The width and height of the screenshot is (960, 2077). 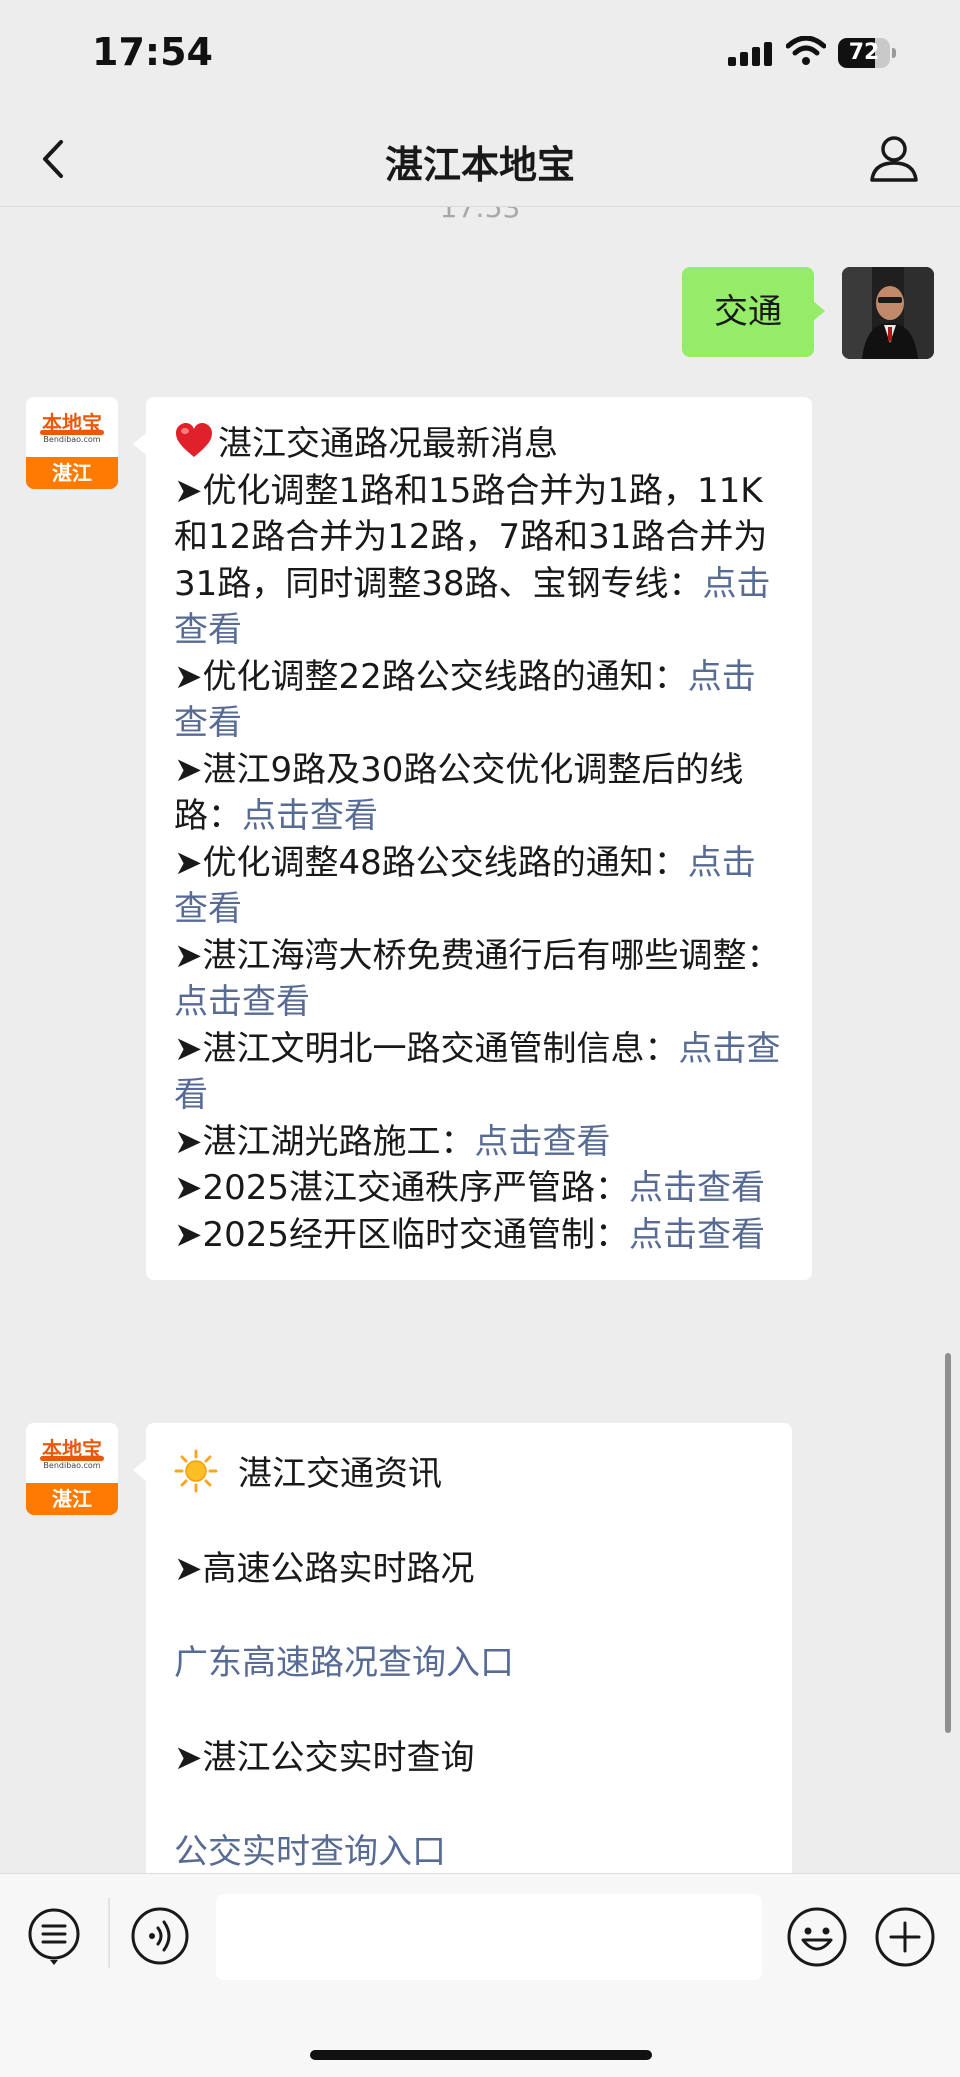 What do you see at coordinates (324, 1757) in the screenshot?
I see `section-heading: ➤湛江公交实时查询` at bounding box center [324, 1757].